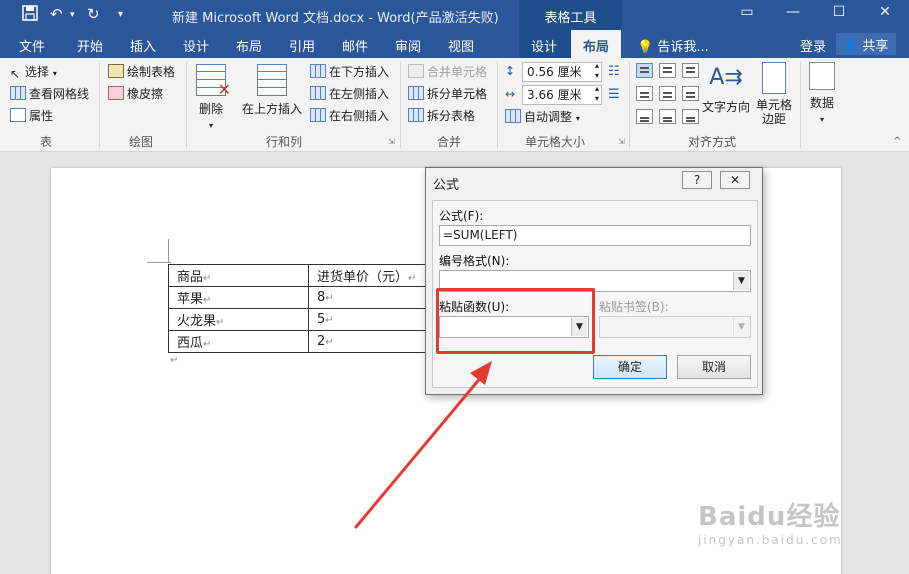  I want to click on ribbon-display-options-icon: ▭, so click(747, 12).